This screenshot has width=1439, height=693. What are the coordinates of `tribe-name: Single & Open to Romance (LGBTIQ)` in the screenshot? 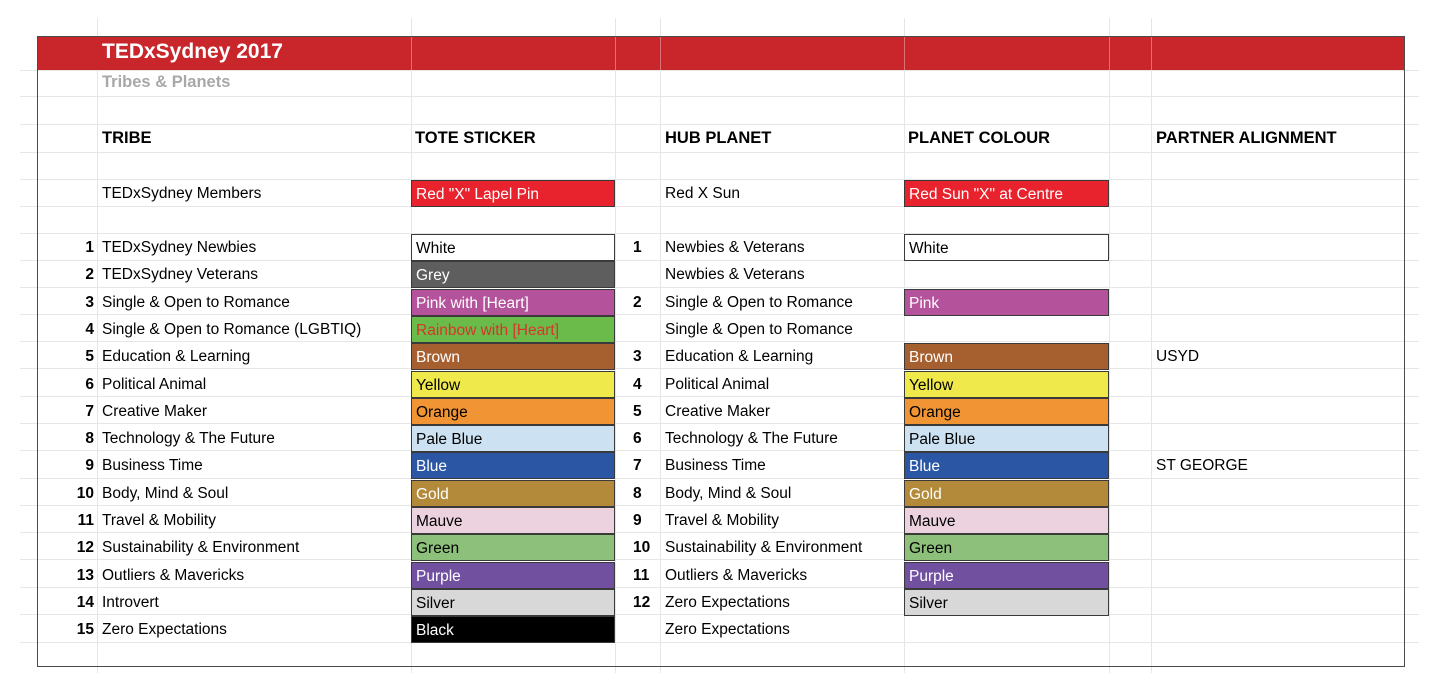 It's located at (232, 329).